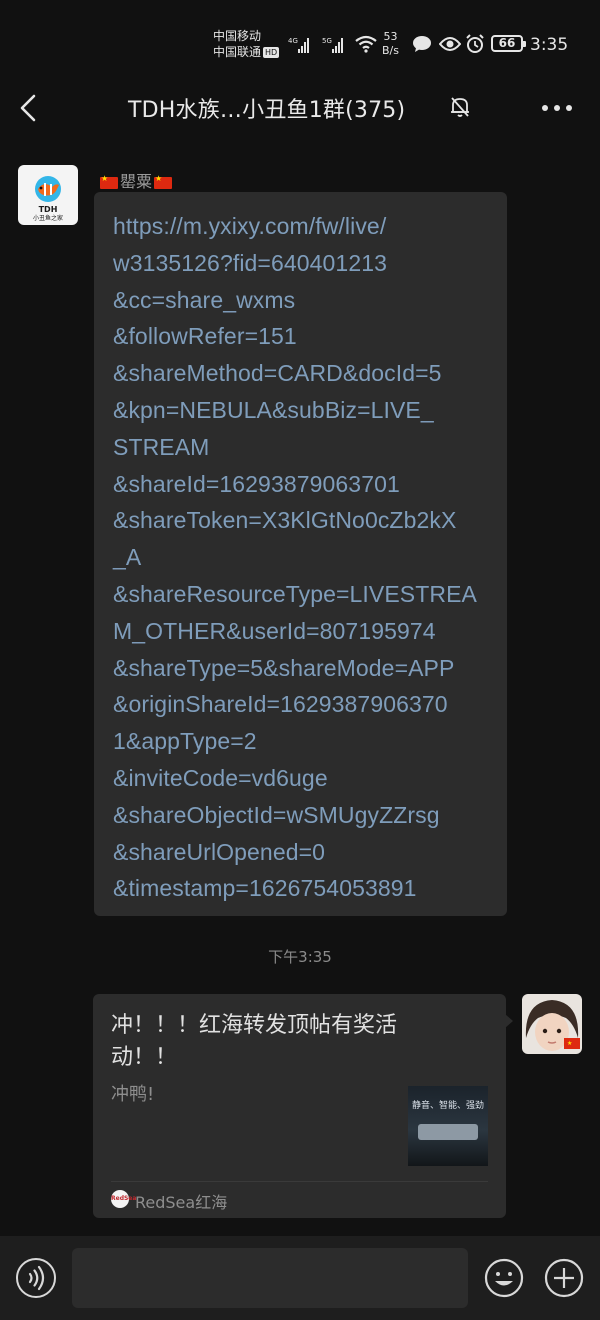 The height and width of the screenshot is (1320, 600). Describe the element at coordinates (366, 44) in the screenshot. I see `wifi-icon` at that location.